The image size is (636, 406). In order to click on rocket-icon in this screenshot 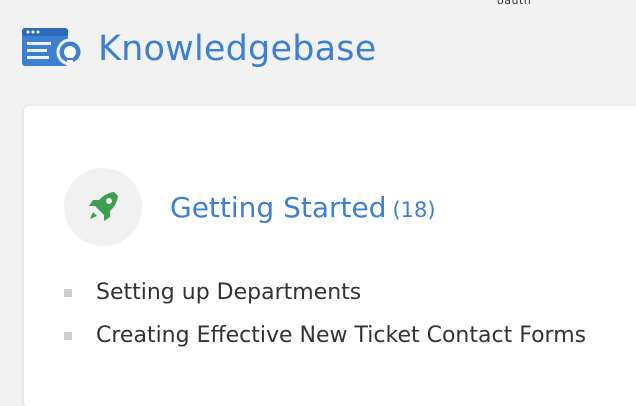, I will do `click(103, 206)`.